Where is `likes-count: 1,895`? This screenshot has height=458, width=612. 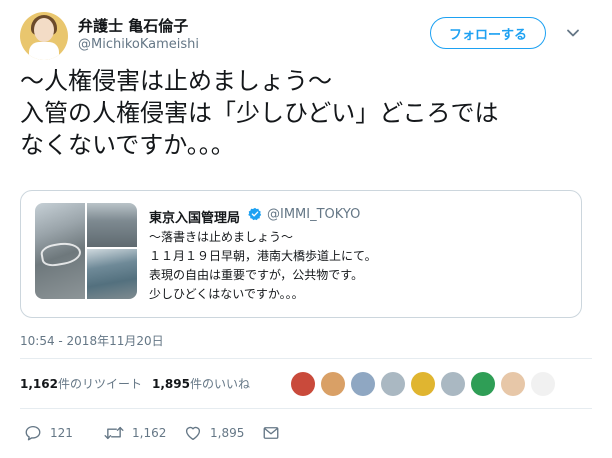 likes-count: 1,895 is located at coordinates (170, 384).